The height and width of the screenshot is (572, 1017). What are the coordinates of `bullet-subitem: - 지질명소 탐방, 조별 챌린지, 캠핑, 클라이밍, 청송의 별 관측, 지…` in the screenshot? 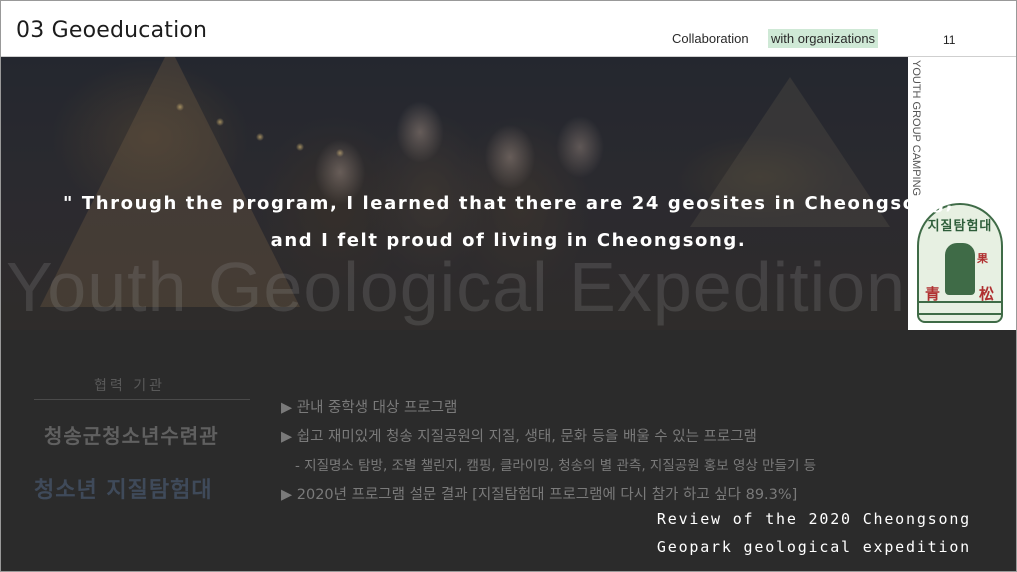 It's located at (556, 466).